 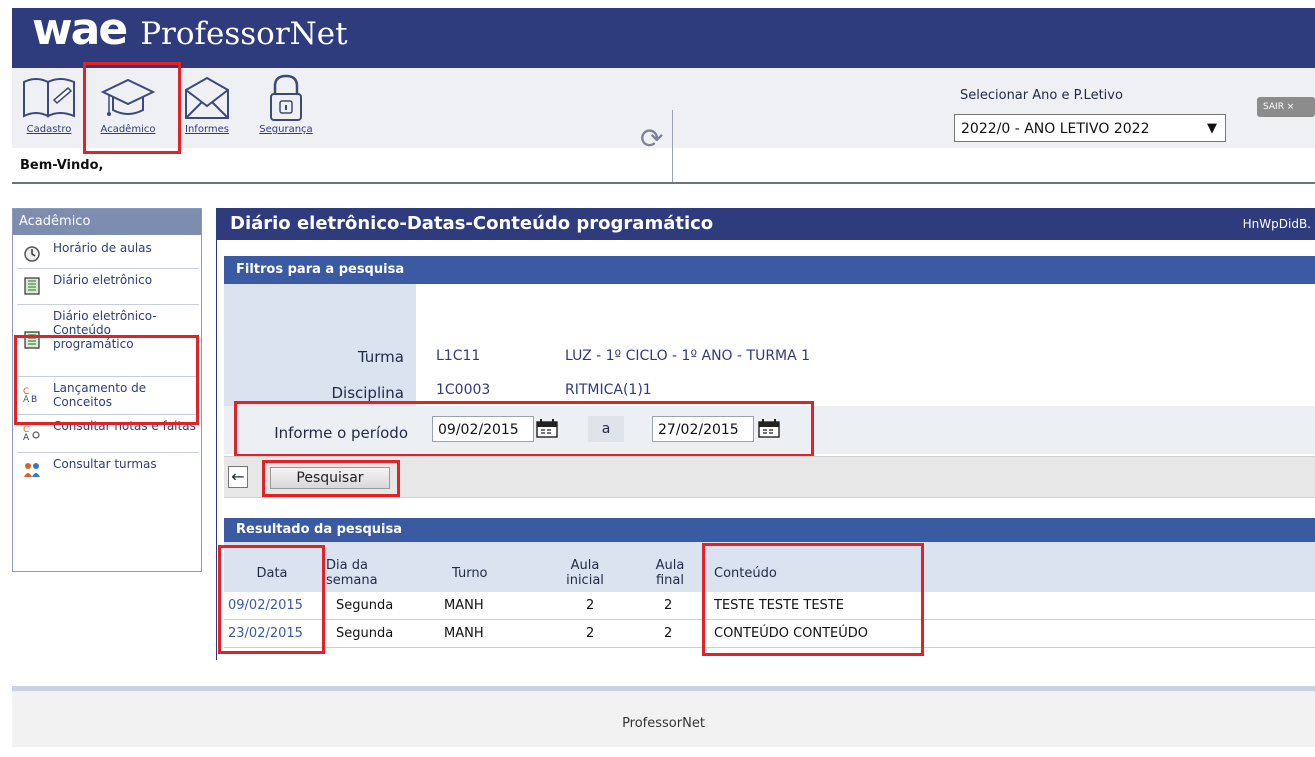 What do you see at coordinates (463, 390) in the screenshot?
I see `disciplina-code: 1C0003` at bounding box center [463, 390].